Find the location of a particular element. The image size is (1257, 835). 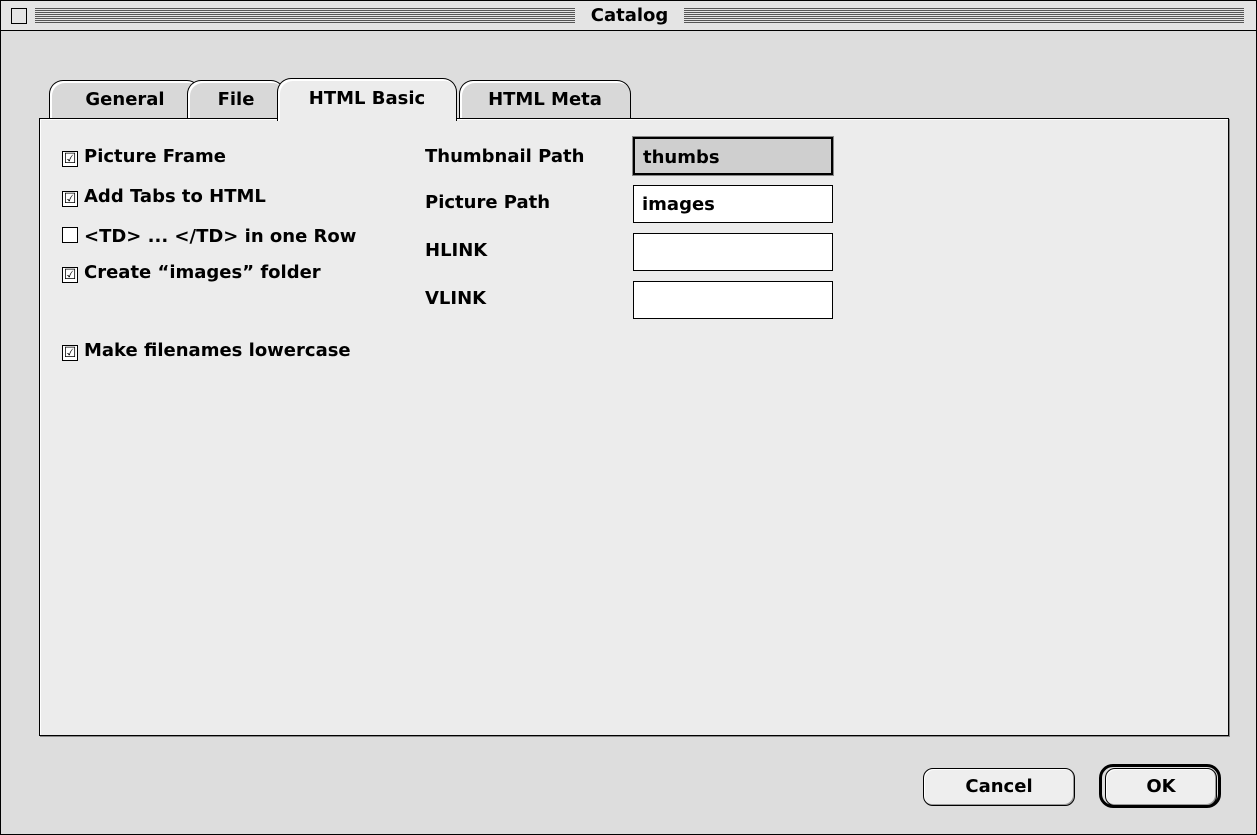

vlink-field is located at coordinates (733, 300).